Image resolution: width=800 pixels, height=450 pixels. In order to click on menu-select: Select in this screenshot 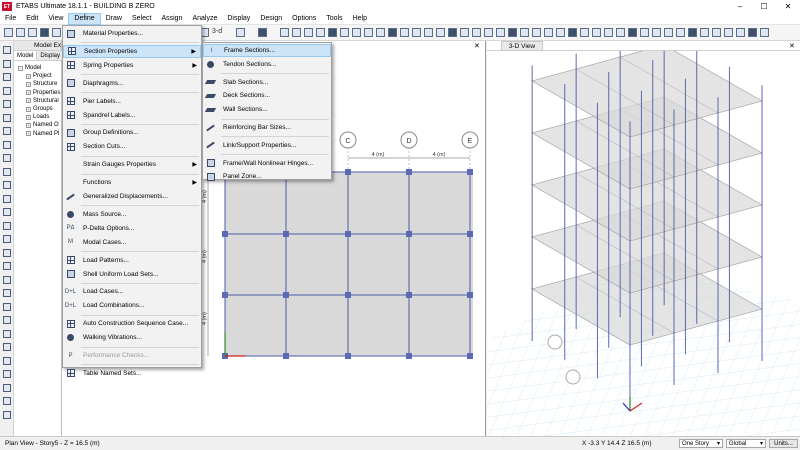, I will do `click(141, 19)`.